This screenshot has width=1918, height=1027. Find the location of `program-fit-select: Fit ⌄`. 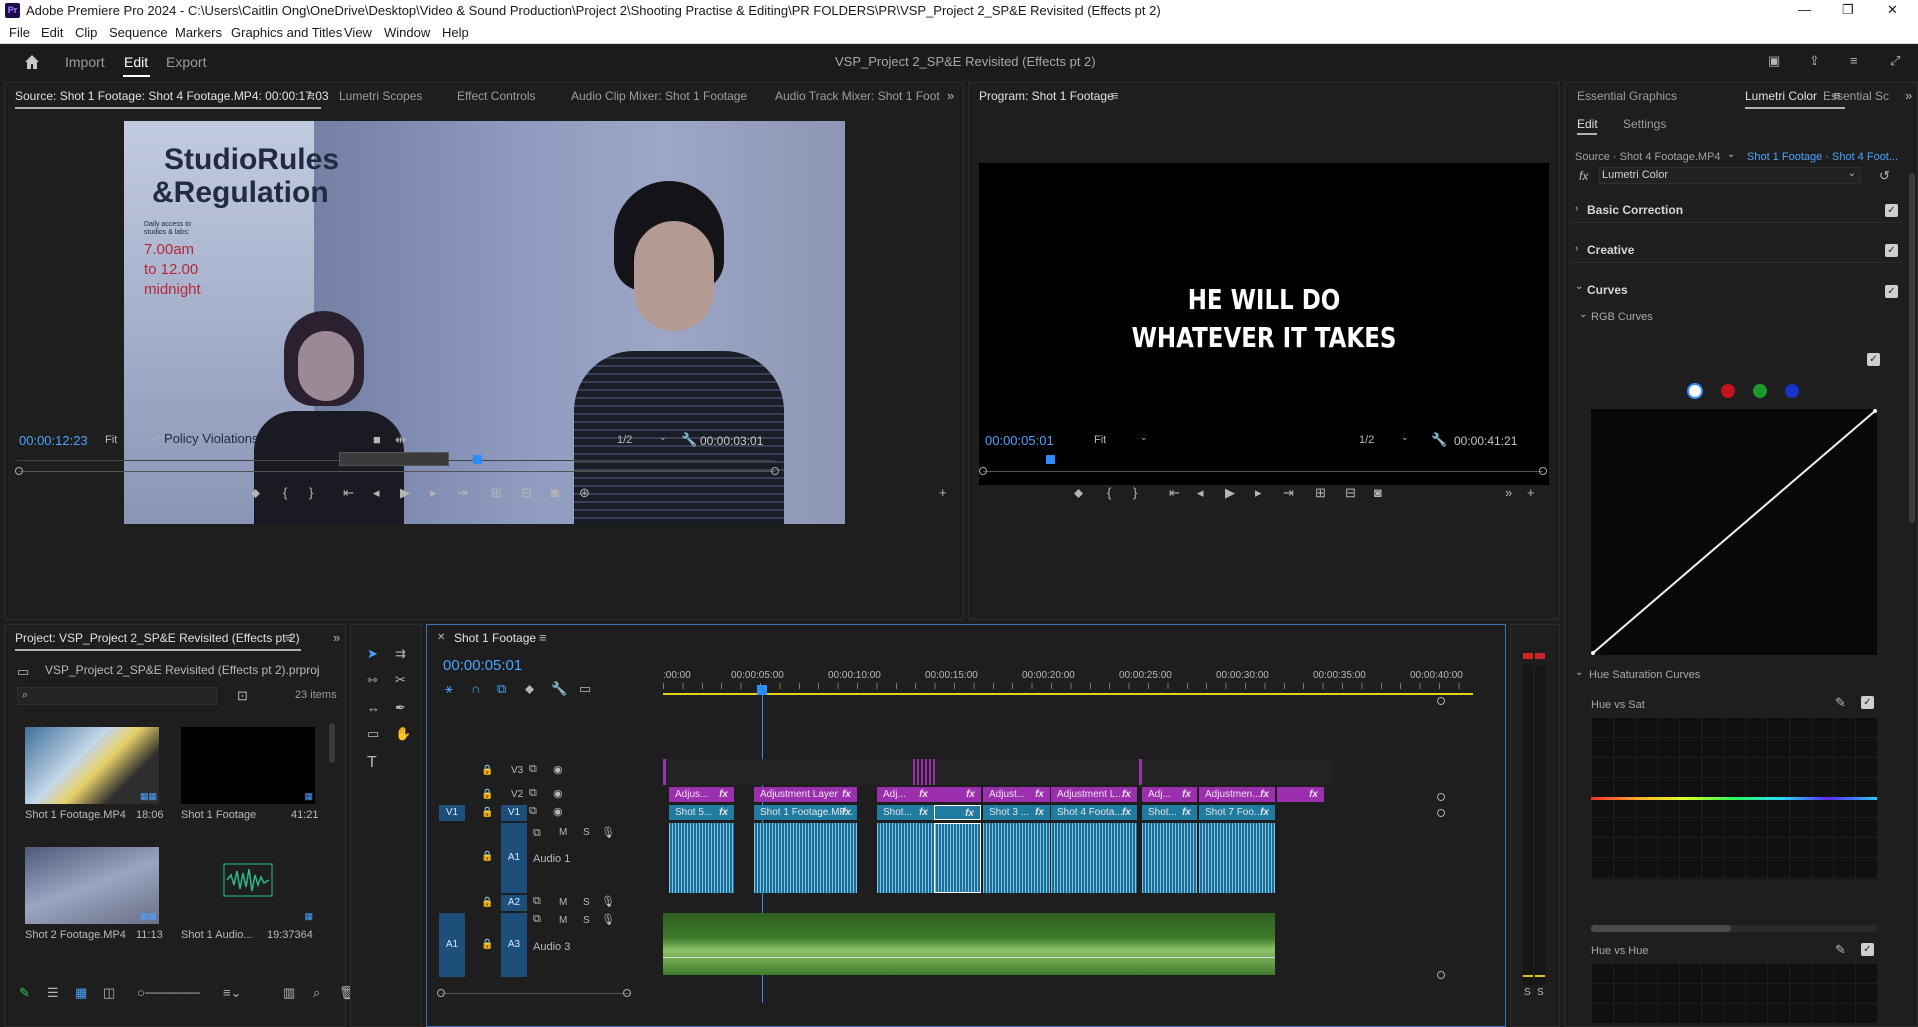

program-fit-select: Fit ⌄ is located at coordinates (1124, 440).